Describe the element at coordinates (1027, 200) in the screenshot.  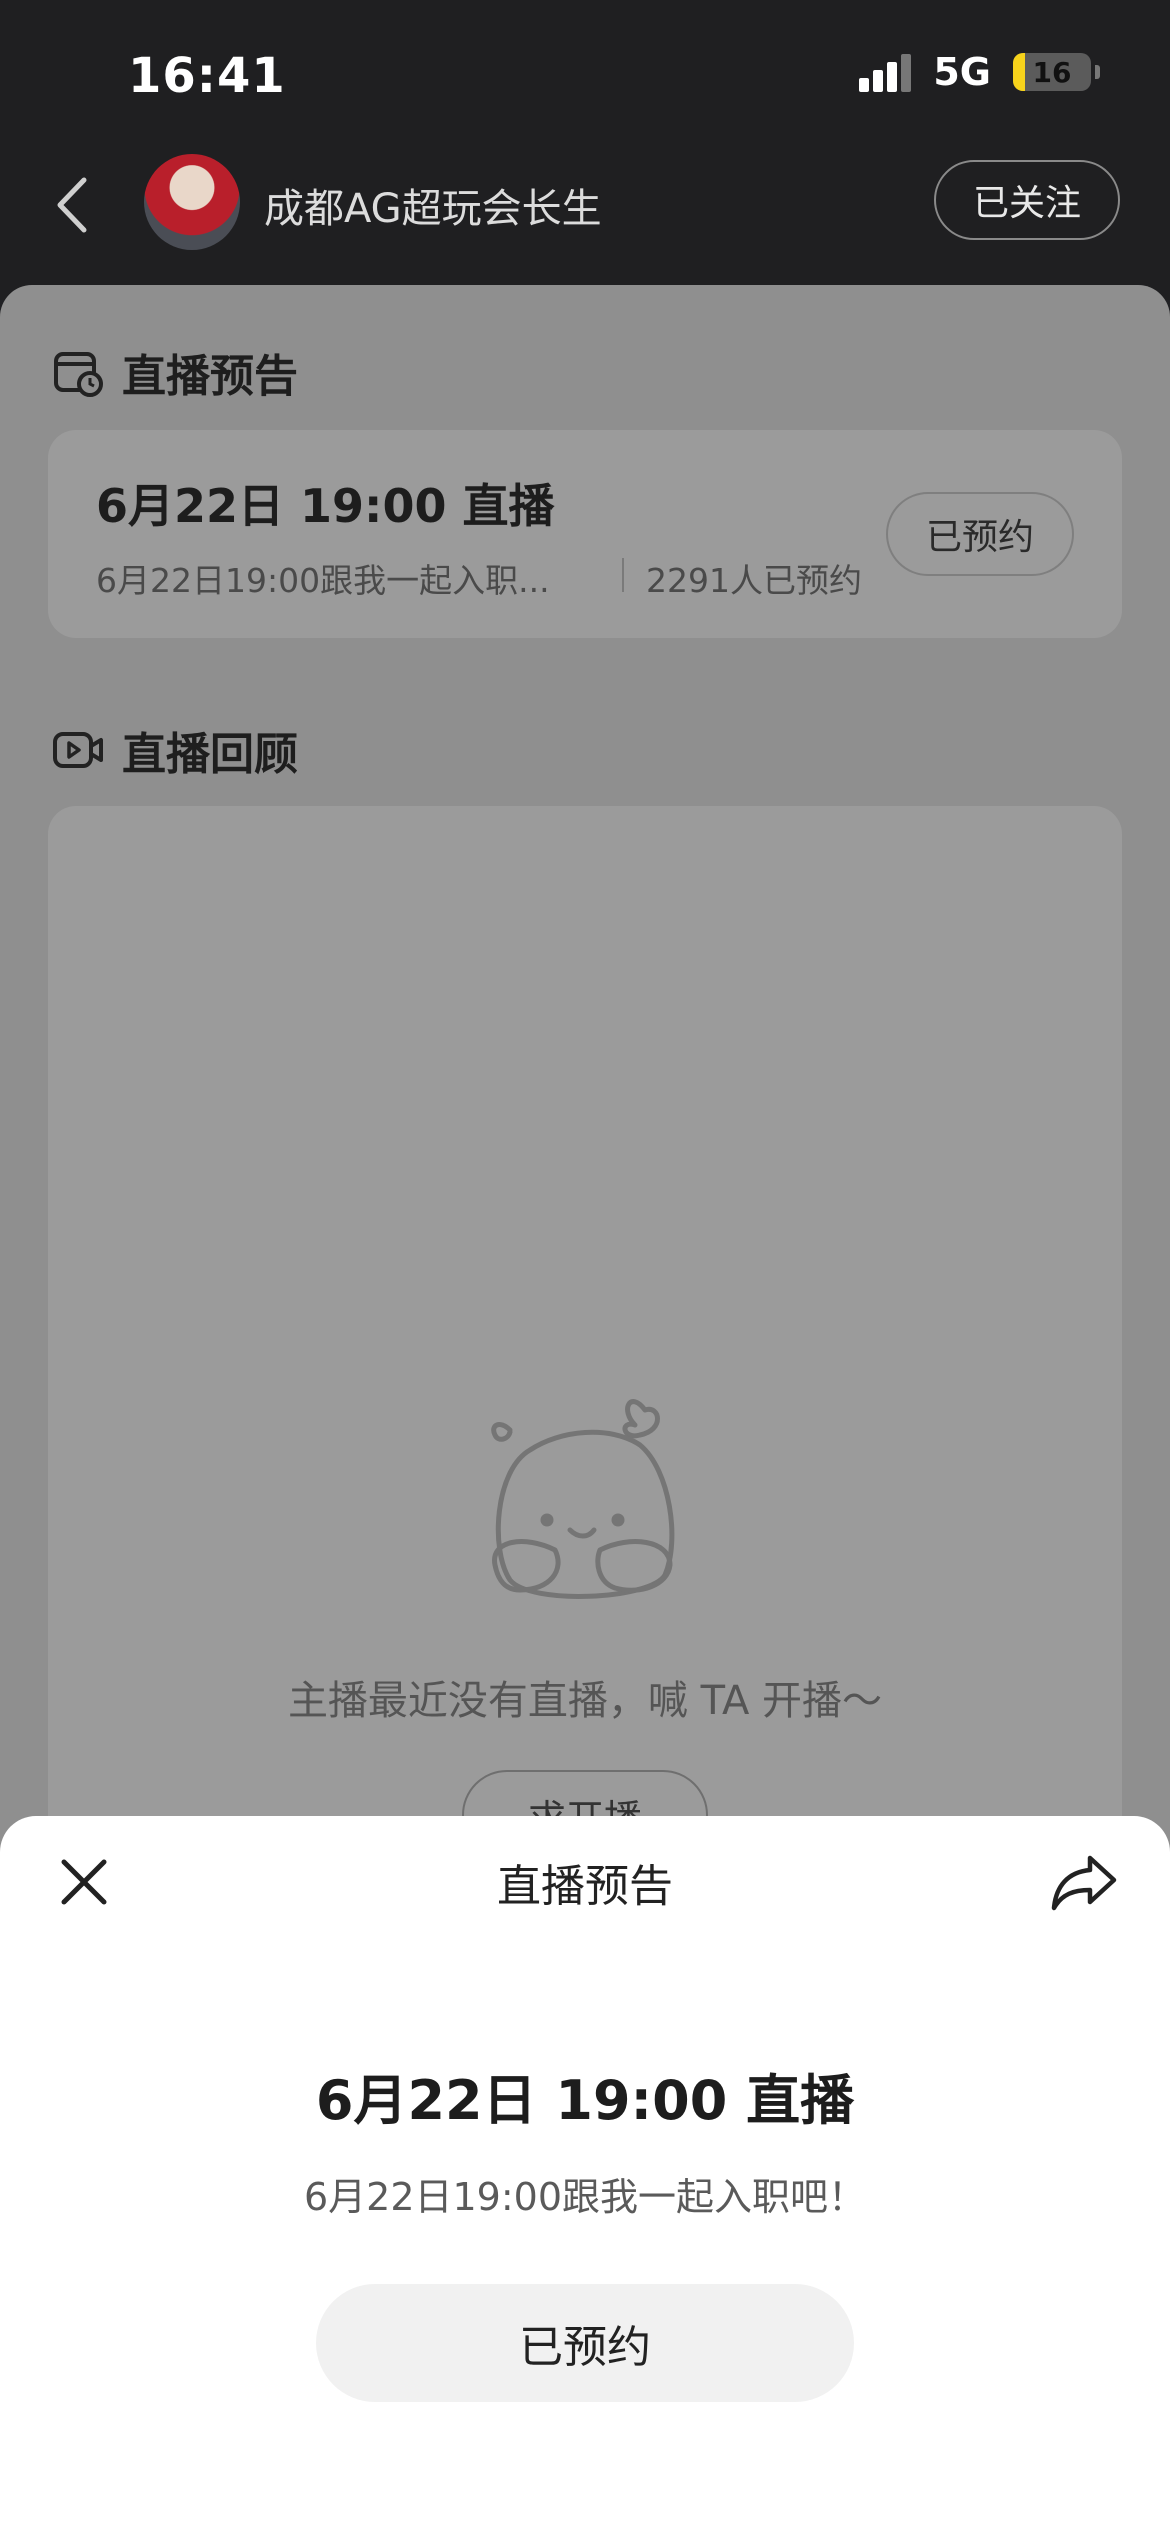
I see `follow-button: 已关注` at that location.